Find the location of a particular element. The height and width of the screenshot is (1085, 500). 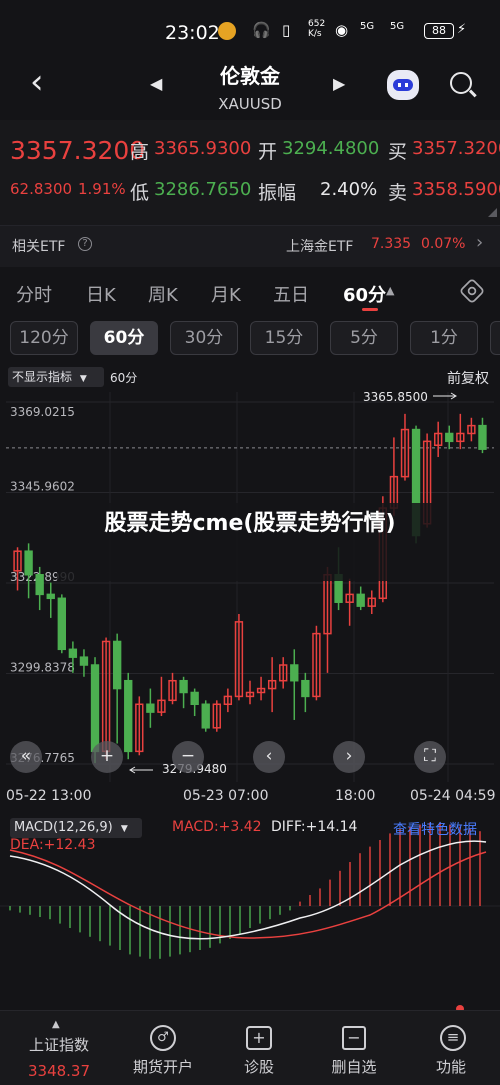

headphone-icon: 🎧 is located at coordinates (261, 30).